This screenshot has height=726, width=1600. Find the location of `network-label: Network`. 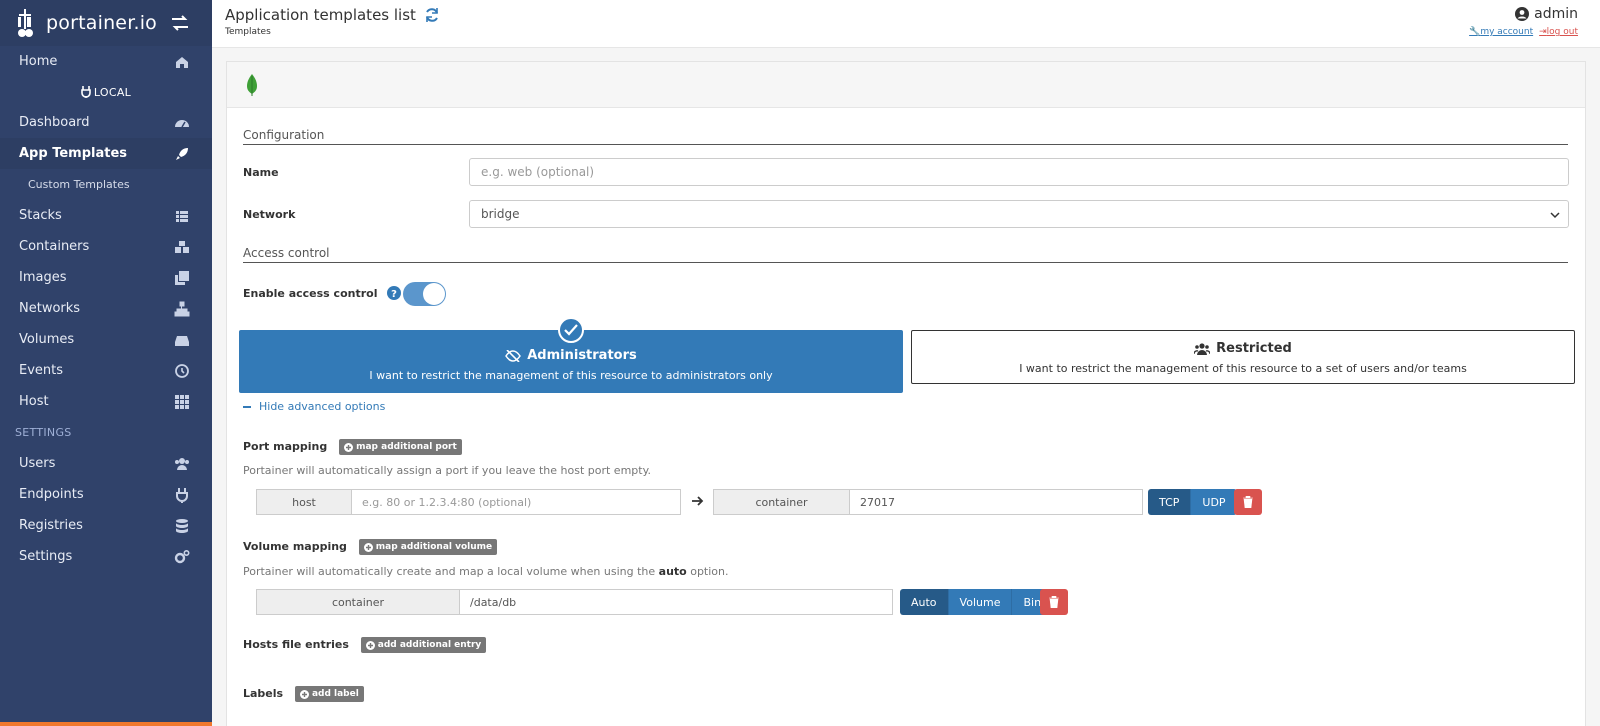

network-label: Network is located at coordinates (269, 214).